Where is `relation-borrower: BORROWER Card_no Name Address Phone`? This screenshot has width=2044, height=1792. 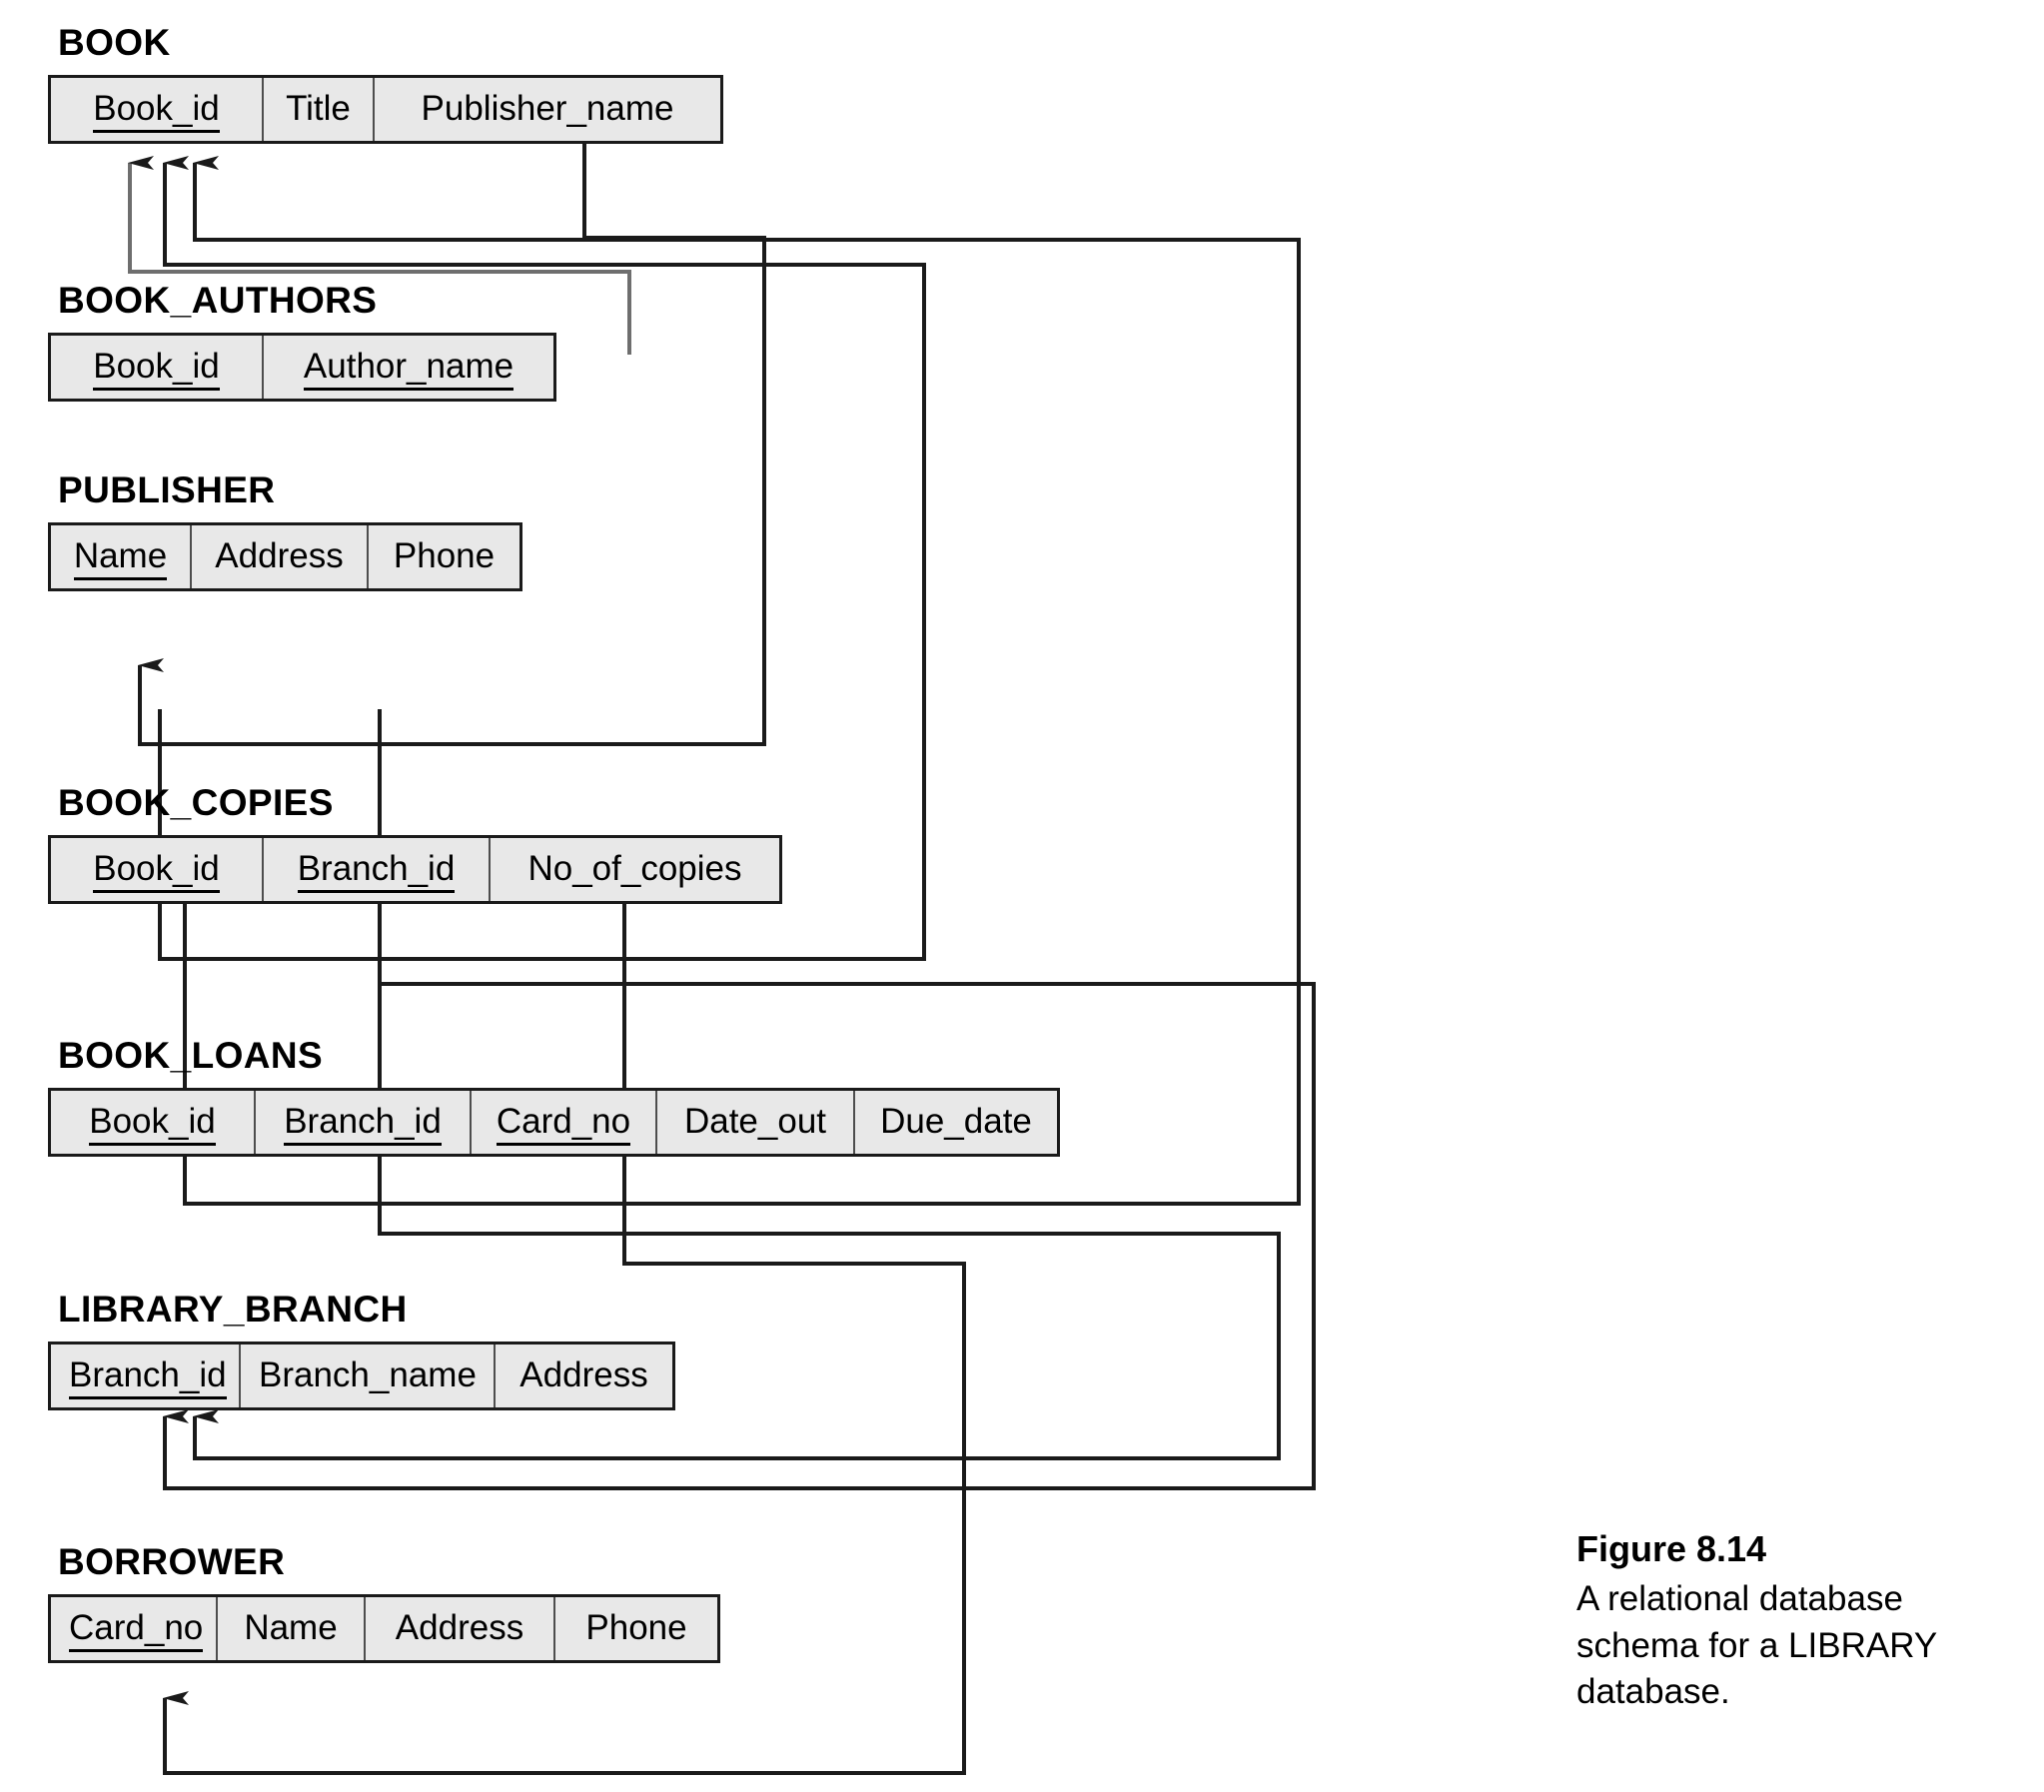
relation-borrower: BORROWER Card_no Name Address Phone is located at coordinates (384, 1603).